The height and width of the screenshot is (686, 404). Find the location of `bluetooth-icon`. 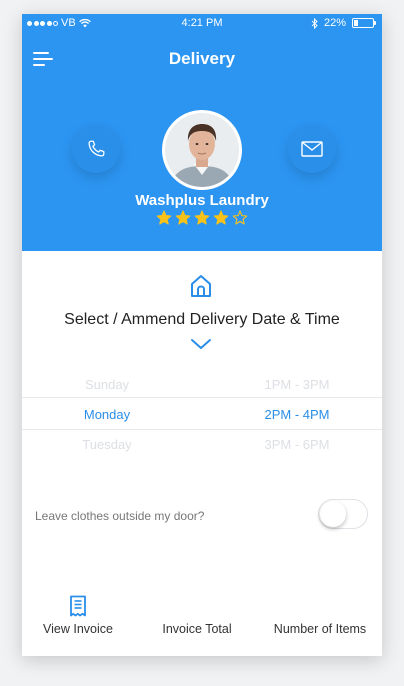

bluetooth-icon is located at coordinates (314, 23).